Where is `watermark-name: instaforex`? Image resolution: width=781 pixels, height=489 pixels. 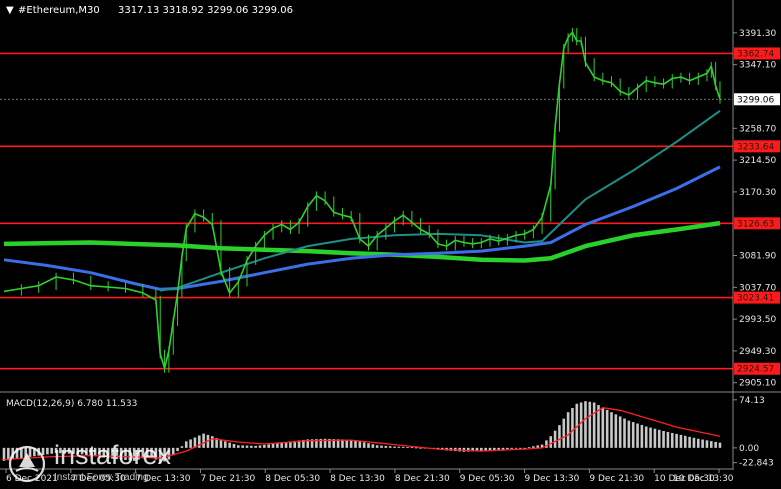 watermark-name: instaforex is located at coordinates (113, 455).